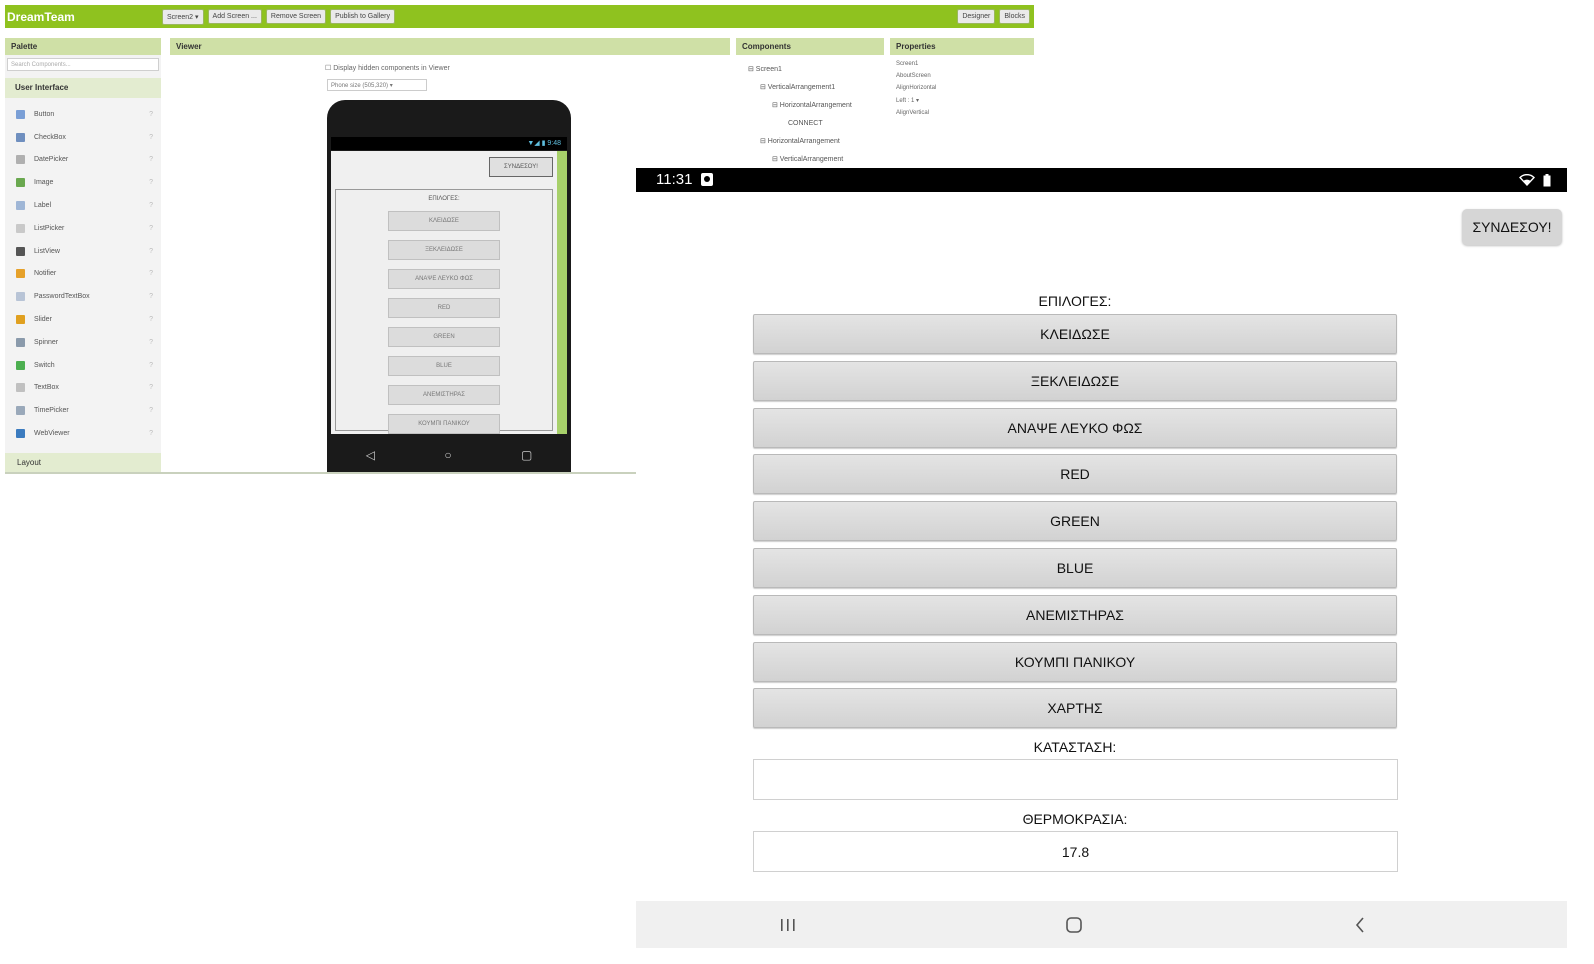 Image resolution: width=1594 pixels, height=964 pixels. What do you see at coordinates (816, 160) in the screenshot?
I see `component-tree-item: ⊟ VerticalArrangement` at bounding box center [816, 160].